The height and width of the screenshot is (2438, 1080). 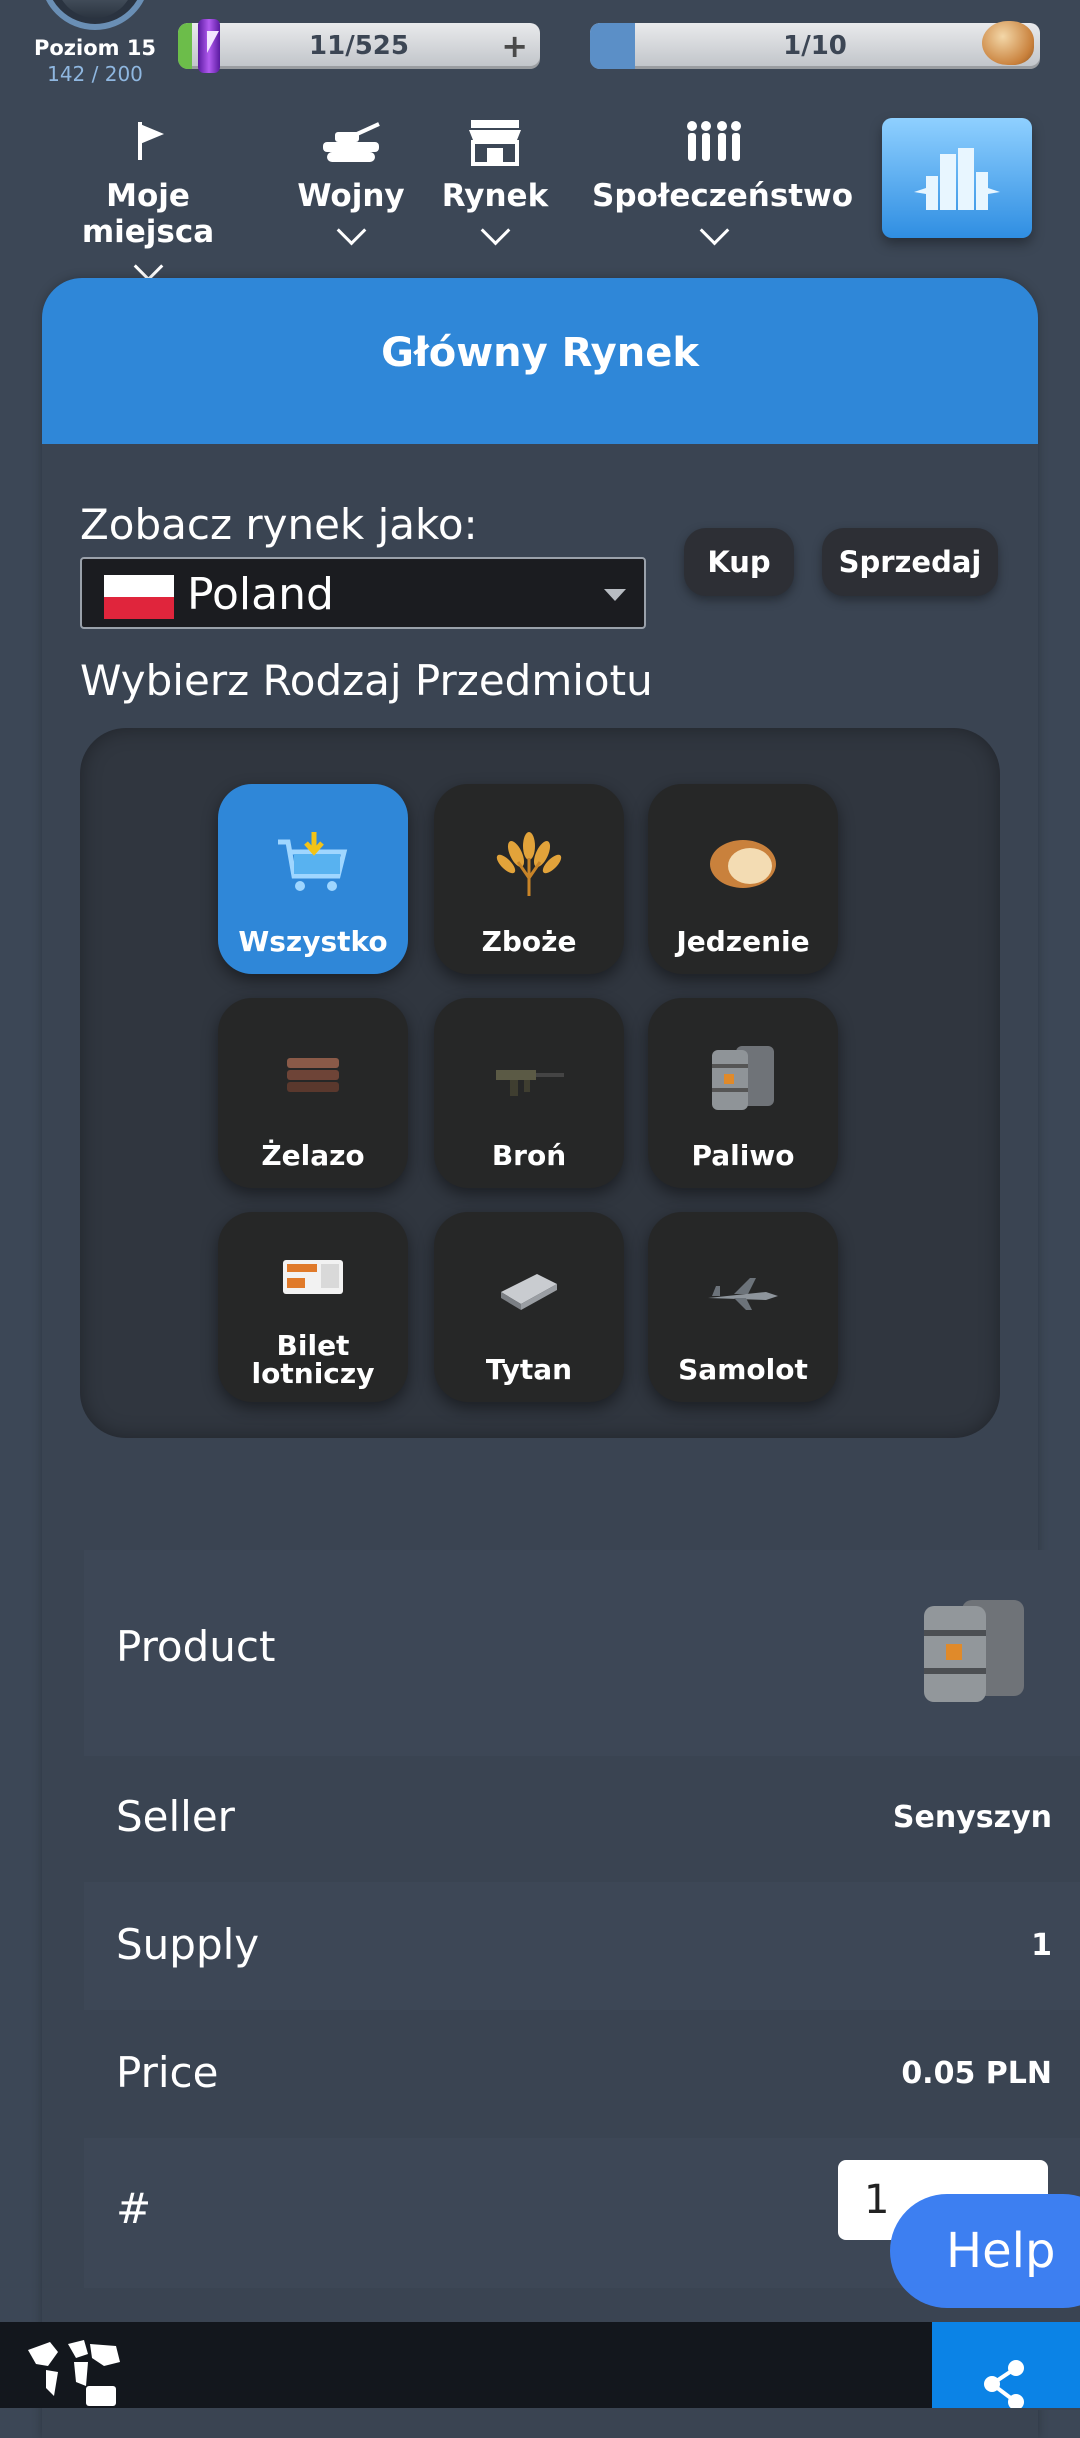 I want to click on price-value: 0.05 PLN, so click(x=976, y=2073).